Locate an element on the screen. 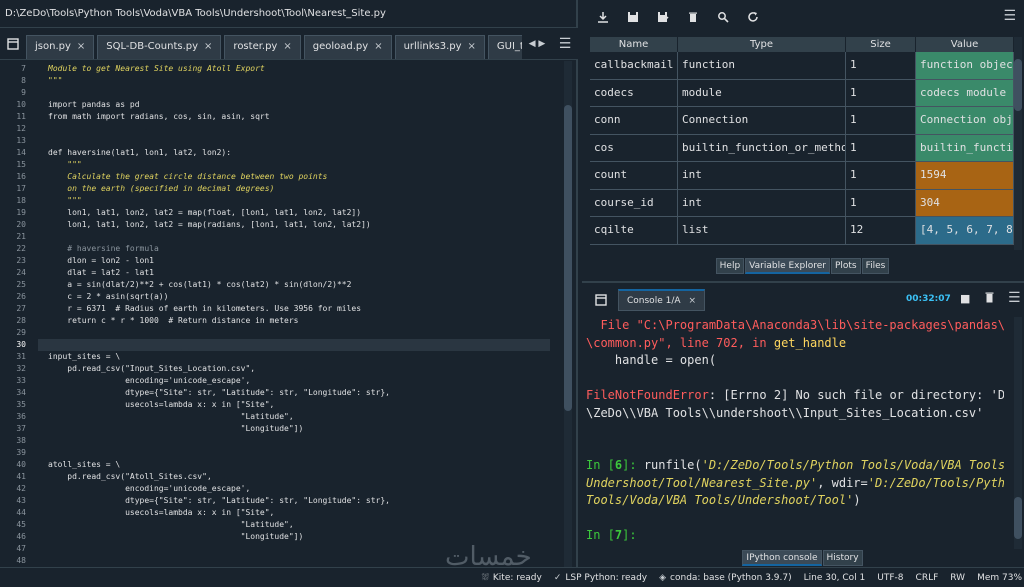  variable-type: int is located at coordinates (762, 202).